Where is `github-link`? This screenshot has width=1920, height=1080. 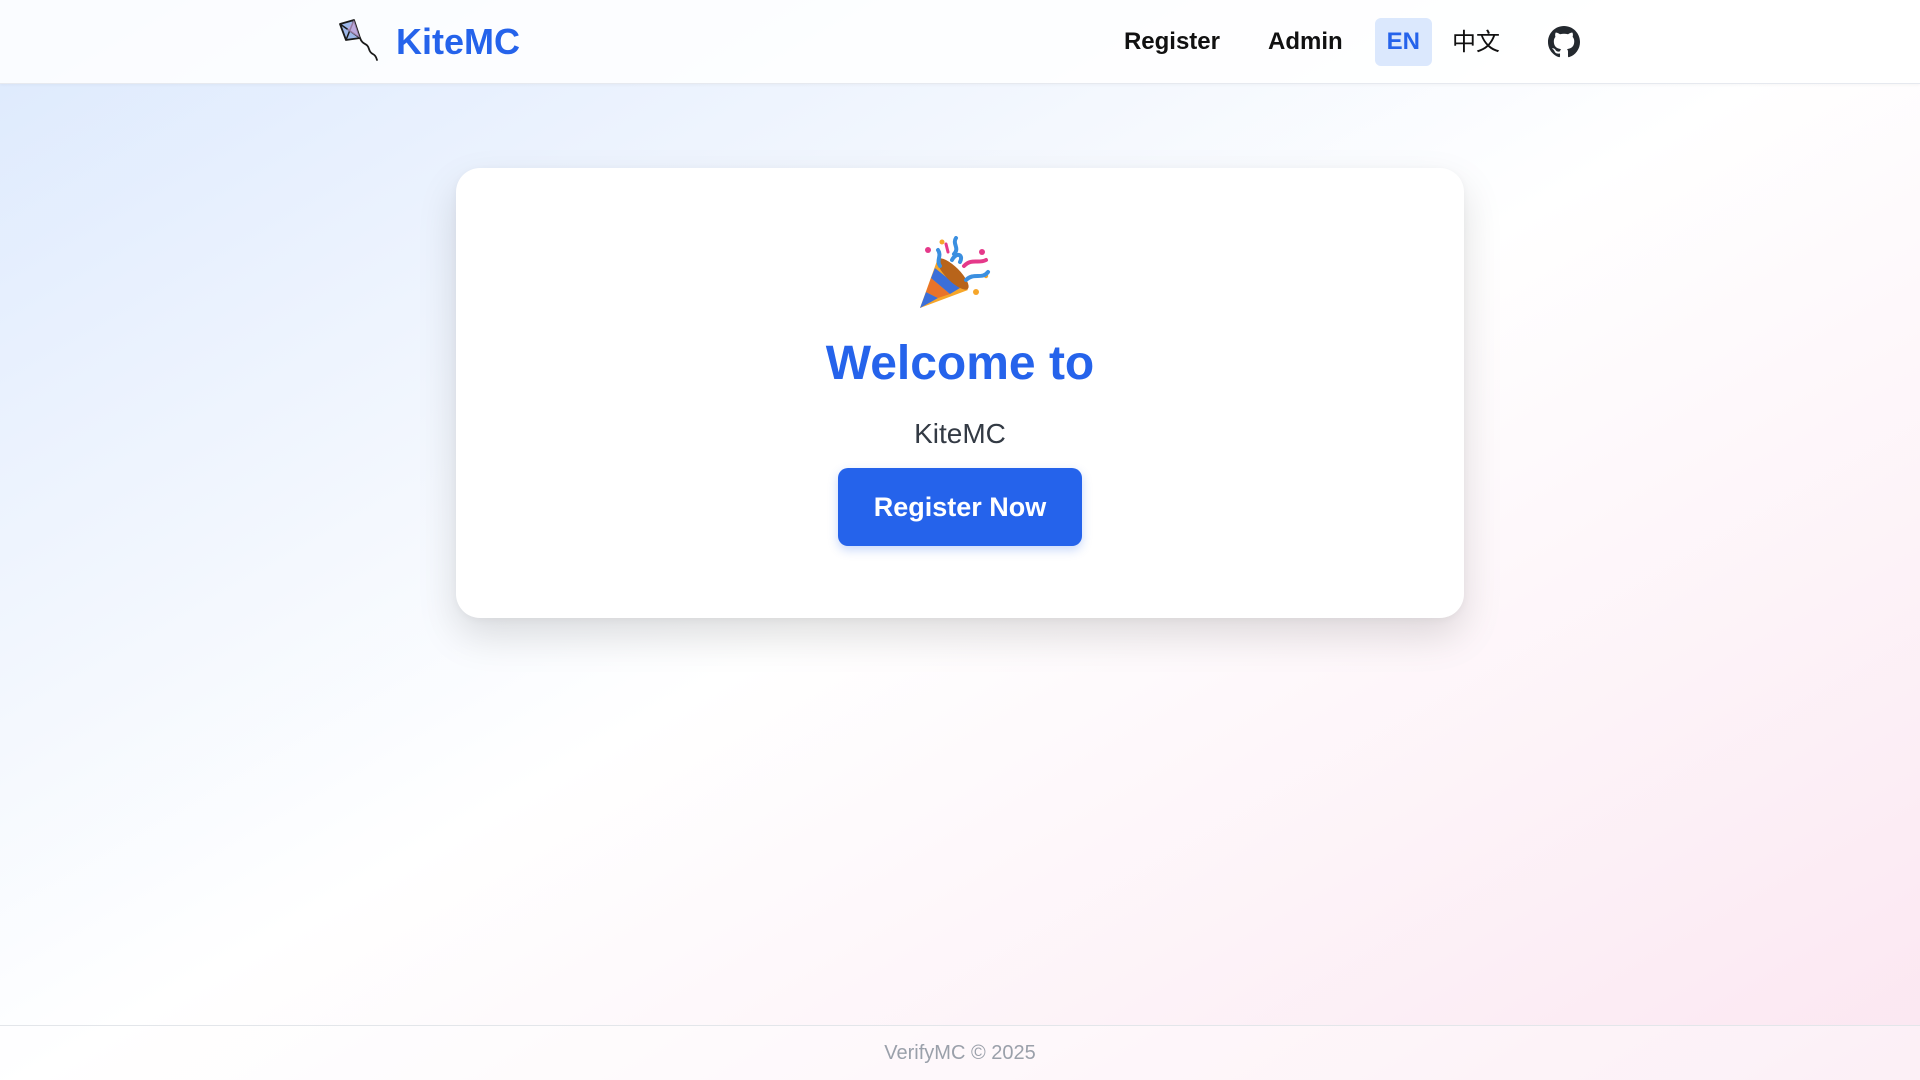 github-link is located at coordinates (1564, 42).